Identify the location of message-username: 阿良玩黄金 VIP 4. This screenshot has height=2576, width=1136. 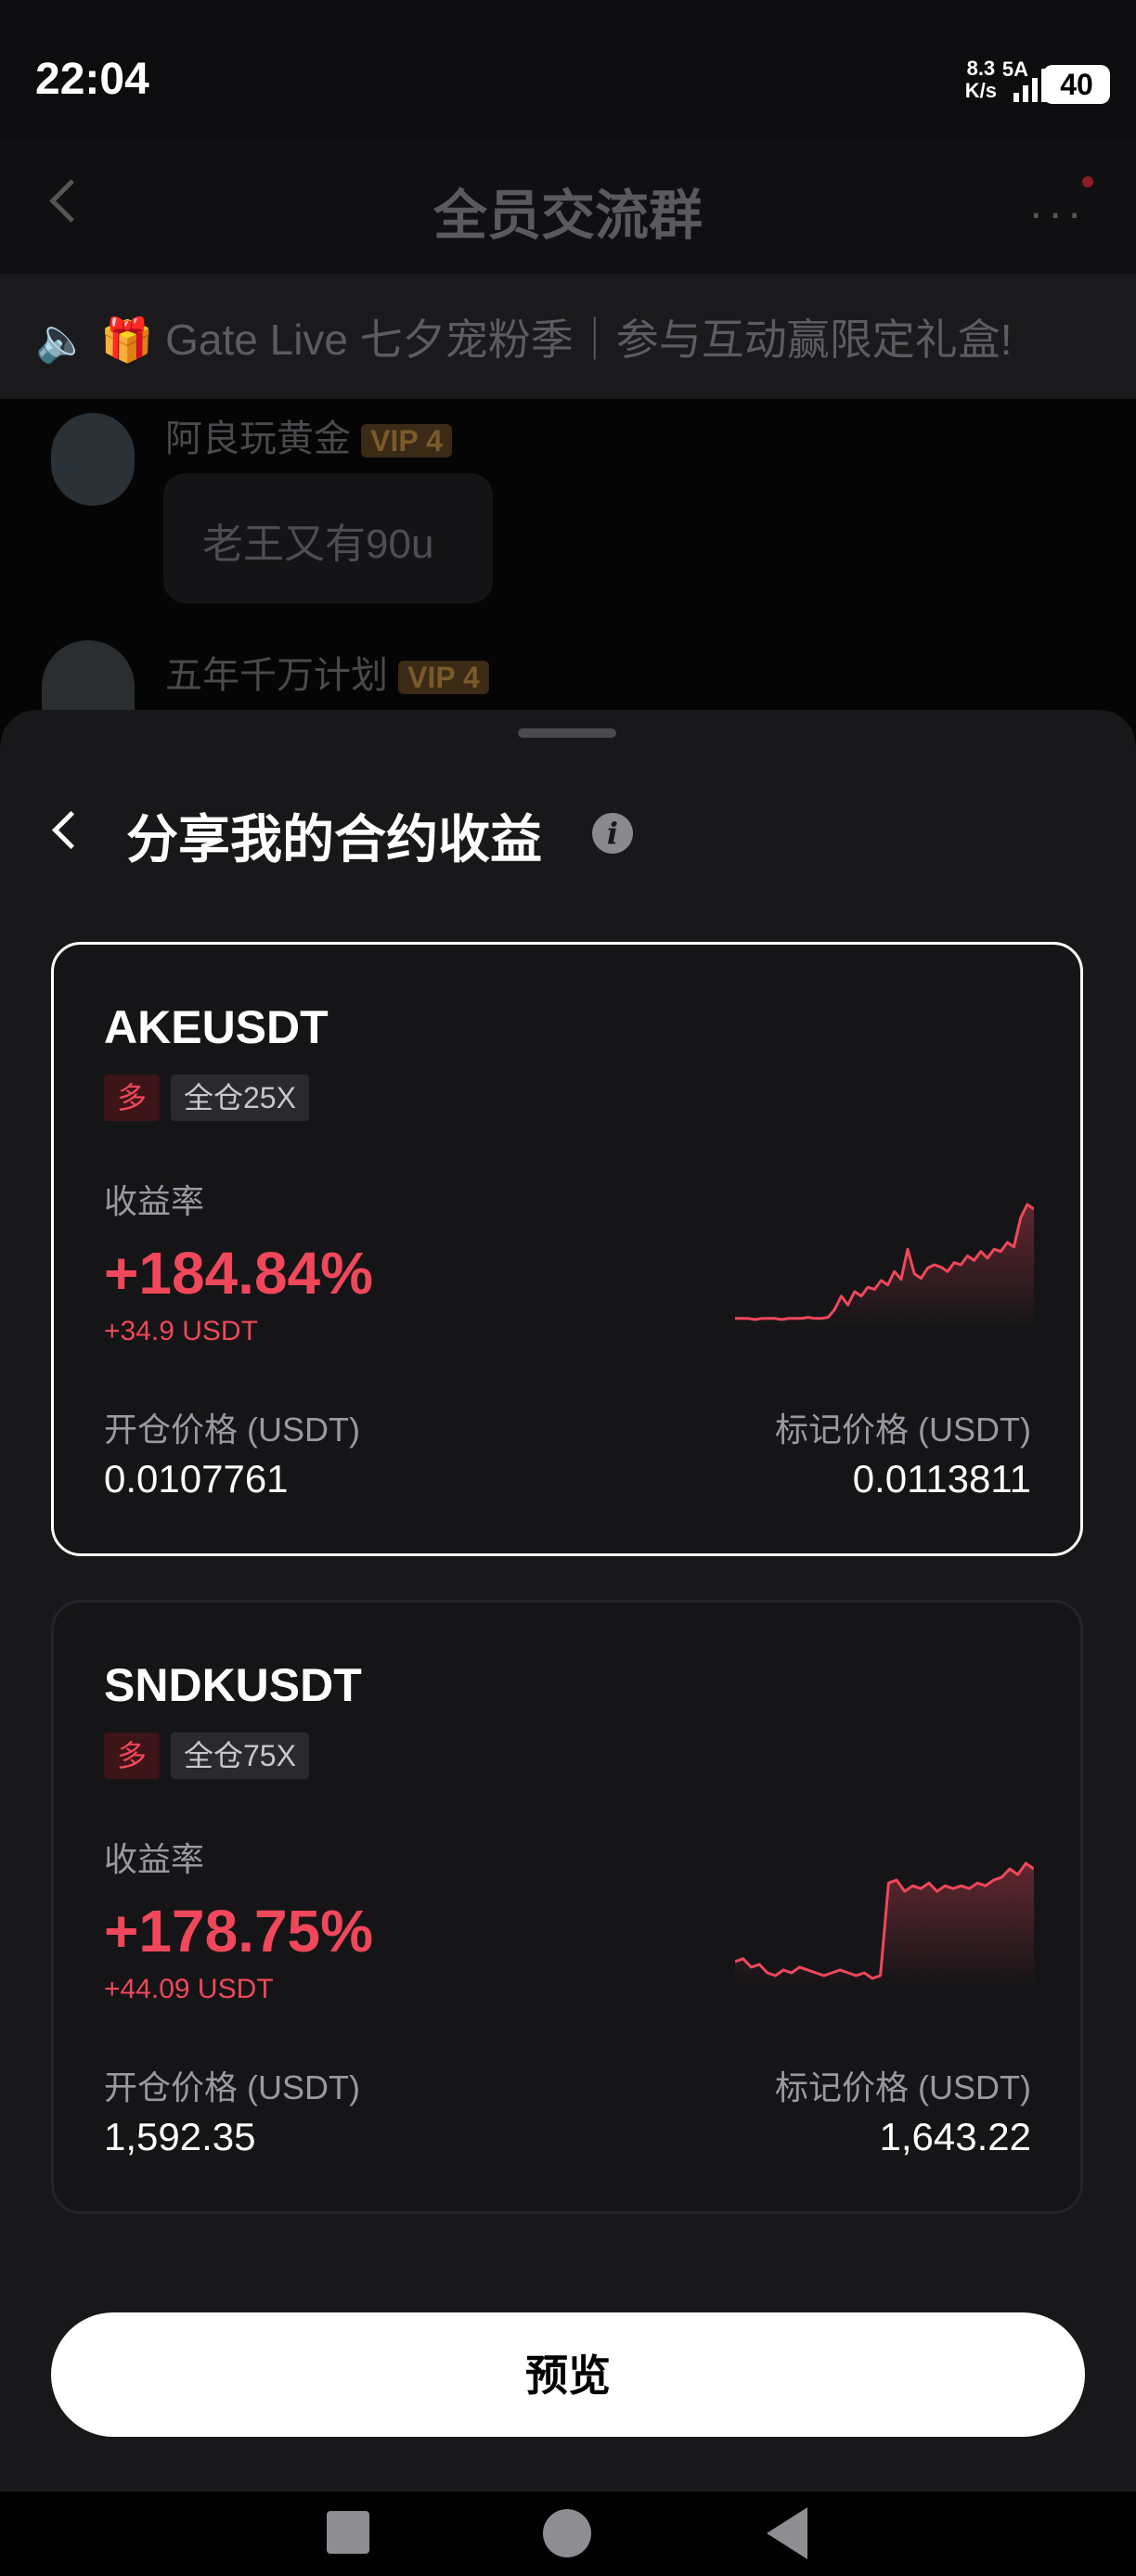
(308, 435).